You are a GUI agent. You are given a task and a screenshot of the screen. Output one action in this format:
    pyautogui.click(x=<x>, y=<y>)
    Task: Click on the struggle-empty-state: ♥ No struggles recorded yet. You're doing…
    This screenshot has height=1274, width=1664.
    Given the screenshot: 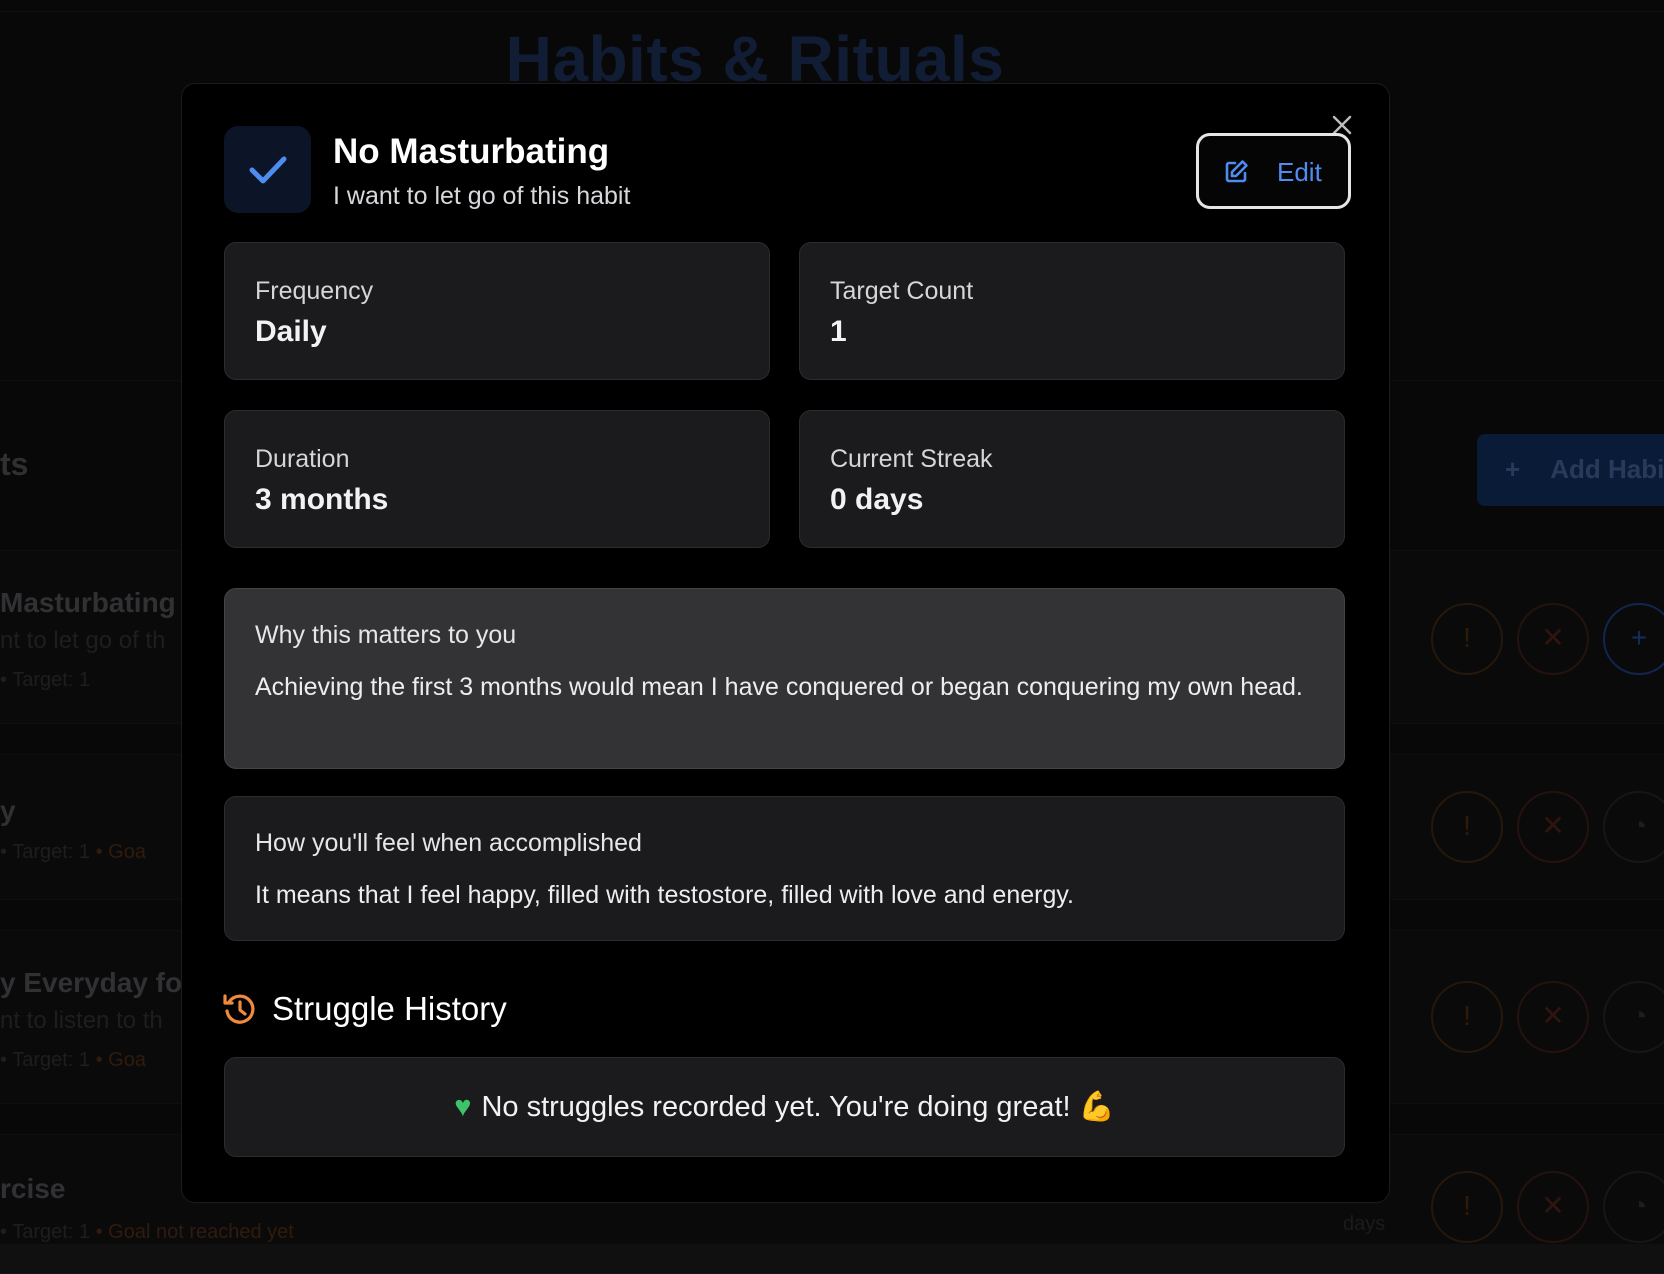 What is the action you would take?
    pyautogui.click(x=784, y=1107)
    